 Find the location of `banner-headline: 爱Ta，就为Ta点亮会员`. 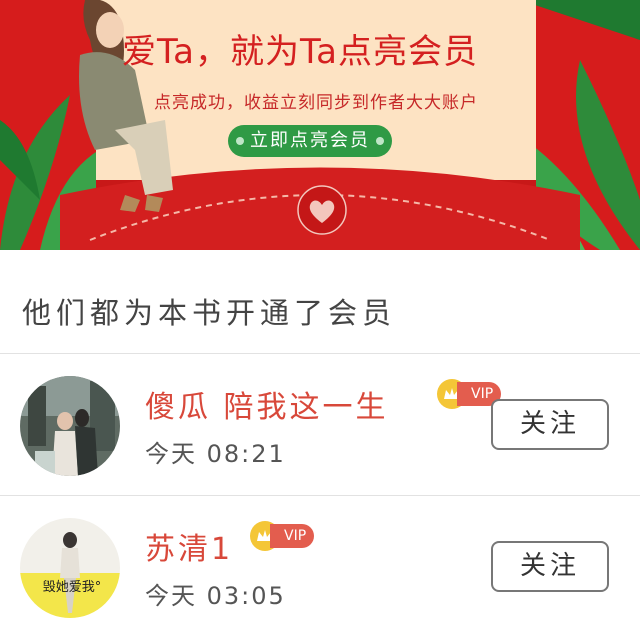

banner-headline: 爱Ta，就为Ta点亮会员 is located at coordinates (300, 52).